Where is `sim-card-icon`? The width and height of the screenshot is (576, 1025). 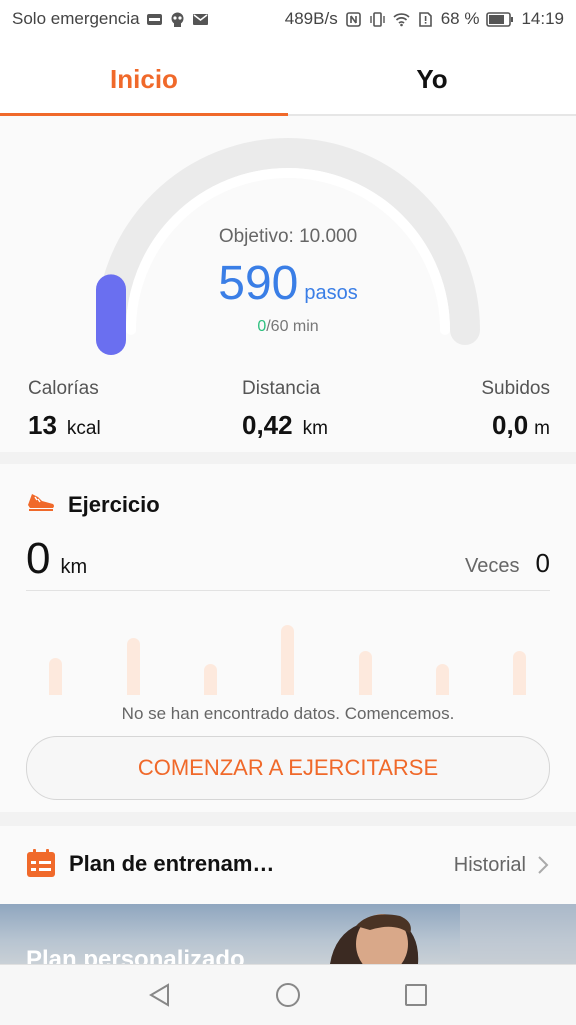 sim-card-icon is located at coordinates (154, 19).